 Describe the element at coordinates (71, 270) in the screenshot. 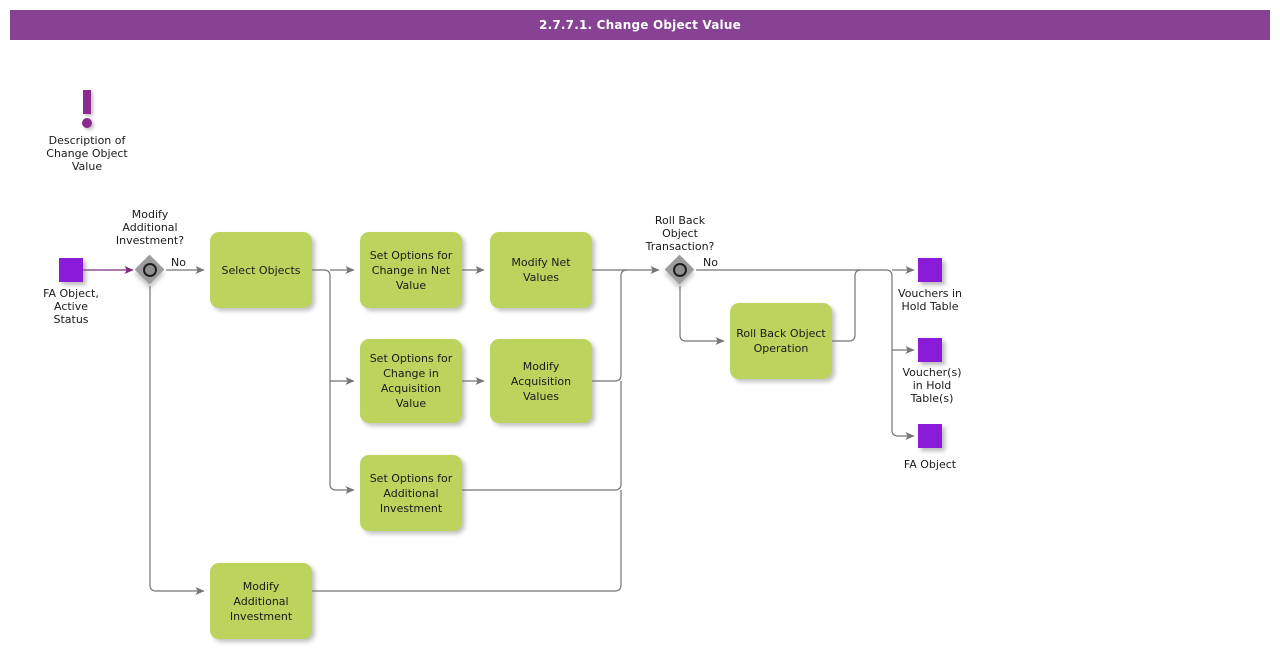

I see `data-object-icon-fa-object-active-status` at that location.